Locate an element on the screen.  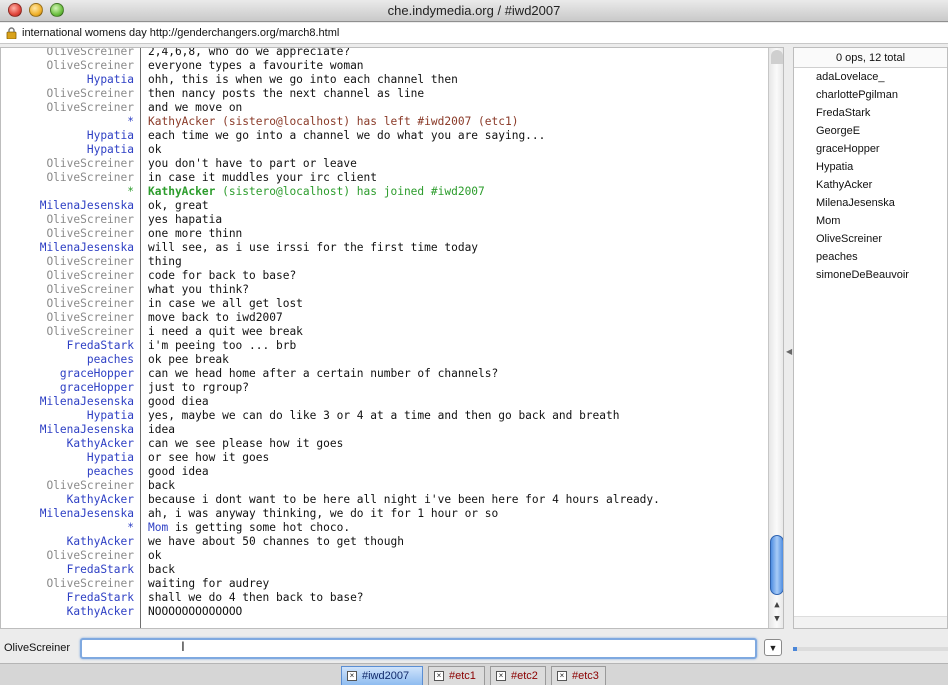
user-list-item: GeorgeE is located at coordinates (870, 131).